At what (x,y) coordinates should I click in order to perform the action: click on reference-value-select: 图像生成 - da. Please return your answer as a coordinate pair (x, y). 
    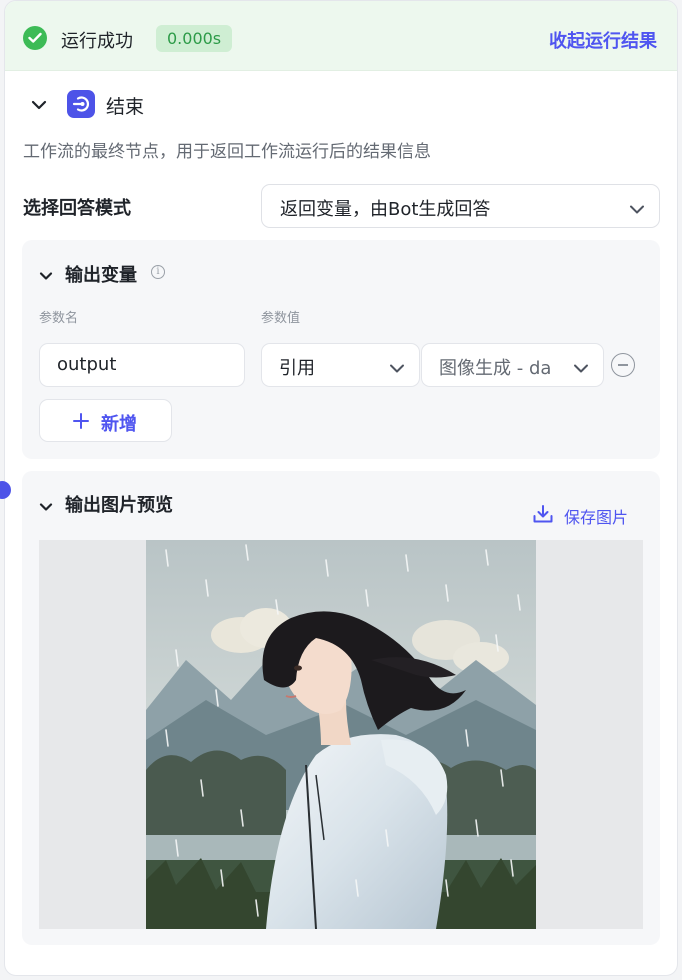
    Looking at the image, I should click on (512, 365).